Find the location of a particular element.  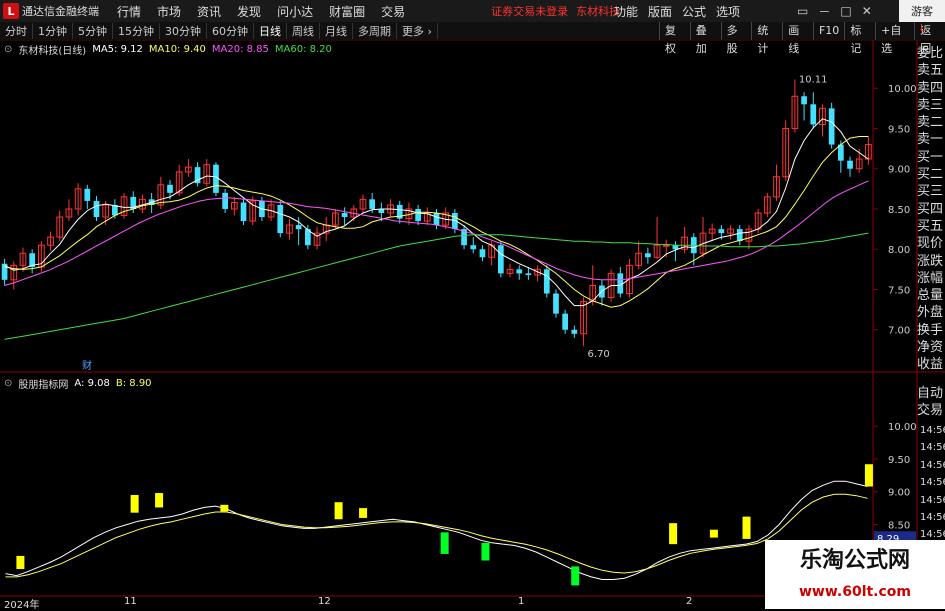

tab-period-1: 1分钟 is located at coordinates (53, 31).